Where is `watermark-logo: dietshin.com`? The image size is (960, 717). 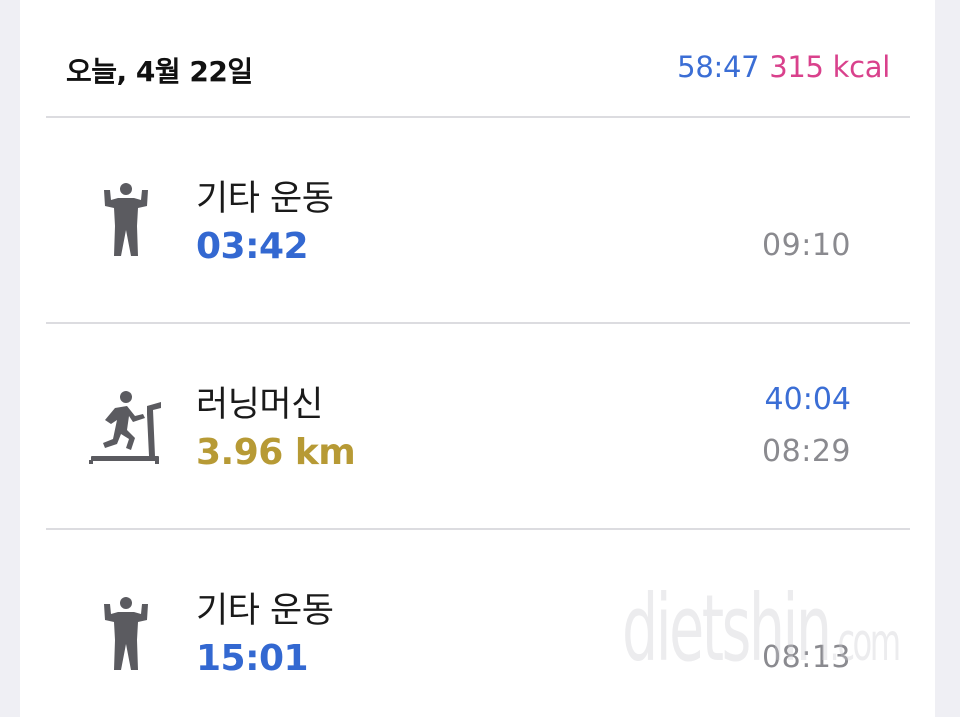
watermark-logo: dietshin.com is located at coordinates (762, 628).